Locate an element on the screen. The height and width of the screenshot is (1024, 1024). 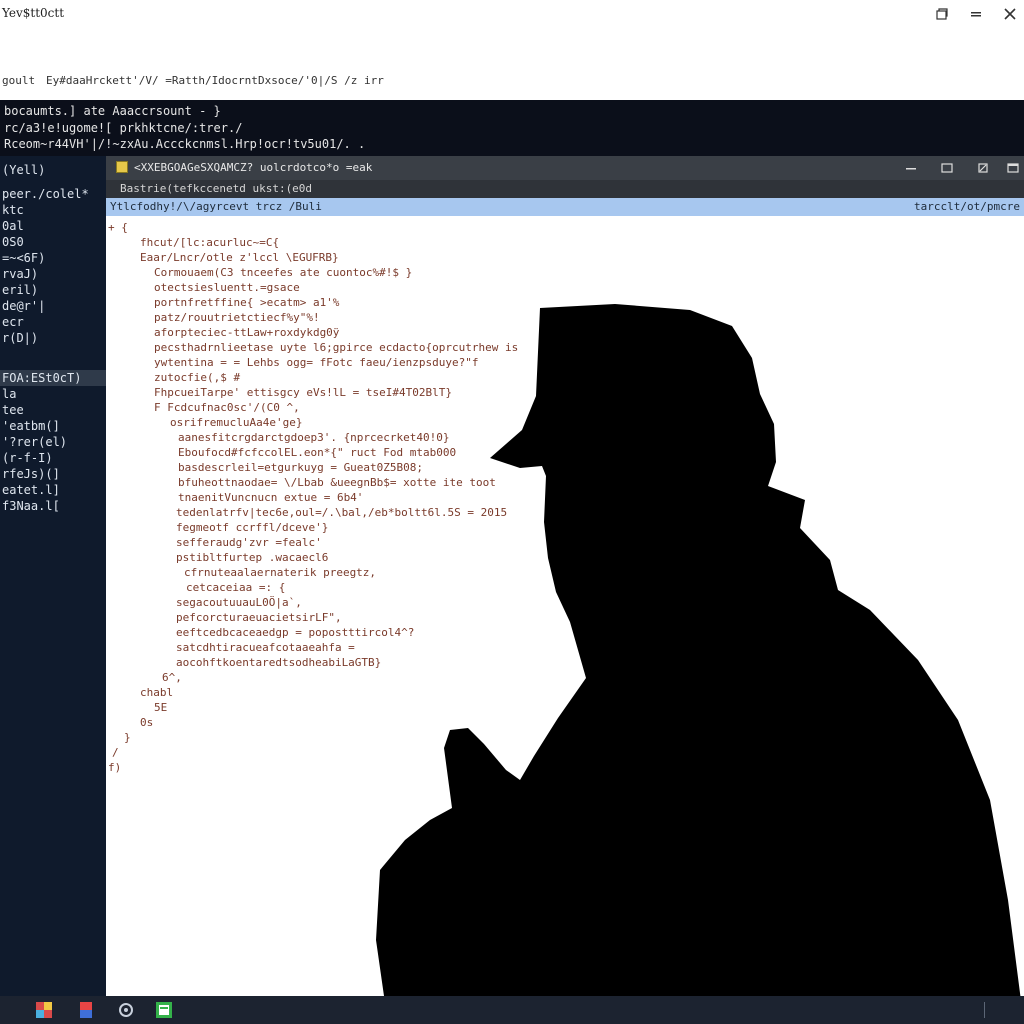
paint-icon is located at coordinates (44, 1010).